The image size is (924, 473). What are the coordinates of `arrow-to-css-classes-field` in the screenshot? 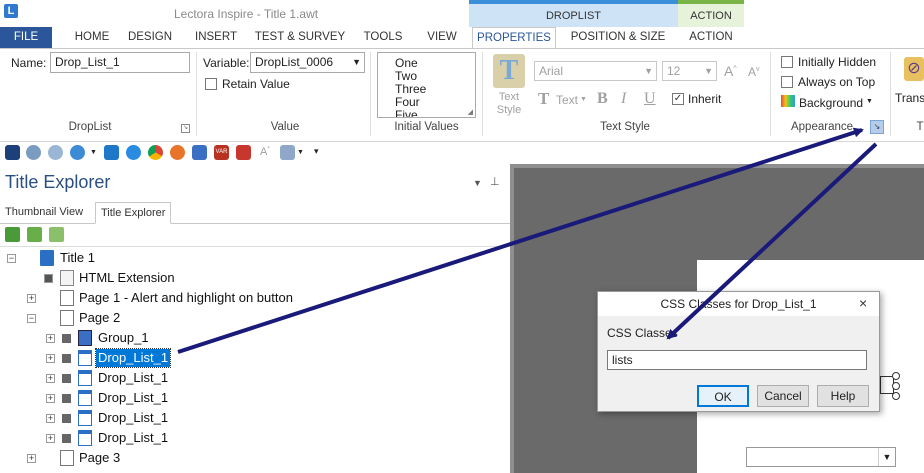 It's located at (772, 241).